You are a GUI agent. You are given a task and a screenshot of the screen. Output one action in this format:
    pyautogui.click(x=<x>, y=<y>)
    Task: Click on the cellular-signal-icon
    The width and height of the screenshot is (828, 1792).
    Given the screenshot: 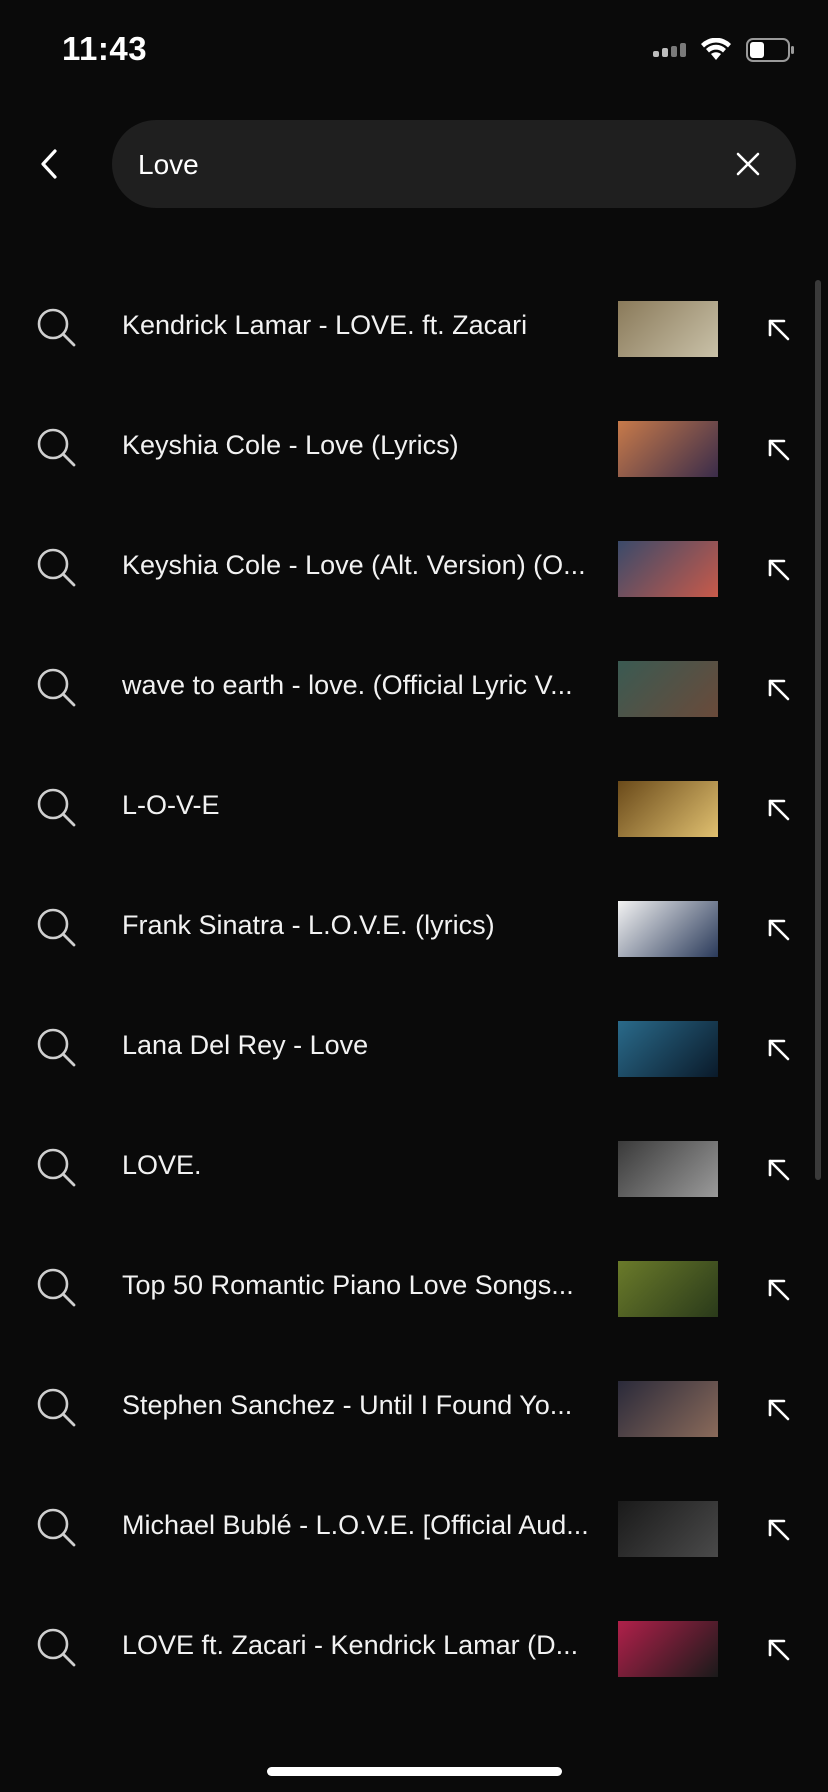 What is the action you would take?
    pyautogui.click(x=669, y=50)
    